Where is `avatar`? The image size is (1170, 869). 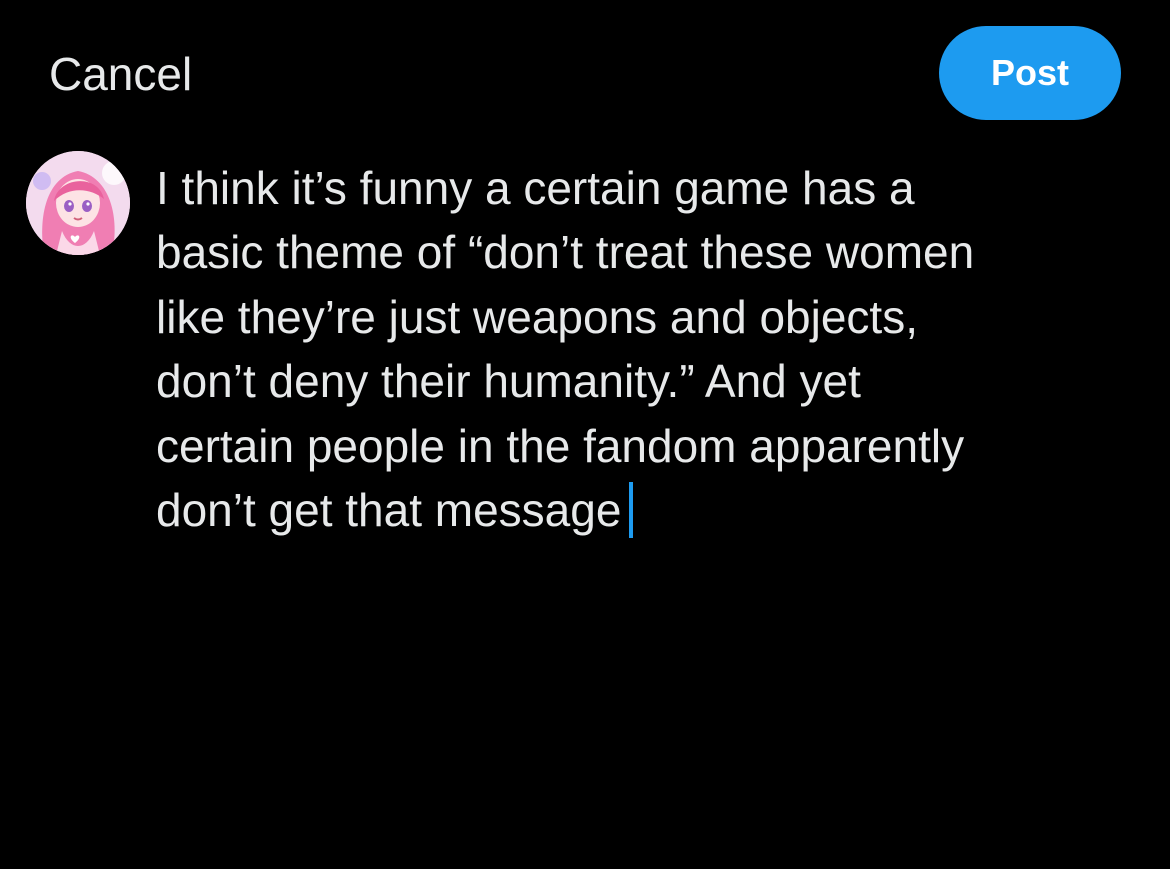
avatar is located at coordinates (78, 203).